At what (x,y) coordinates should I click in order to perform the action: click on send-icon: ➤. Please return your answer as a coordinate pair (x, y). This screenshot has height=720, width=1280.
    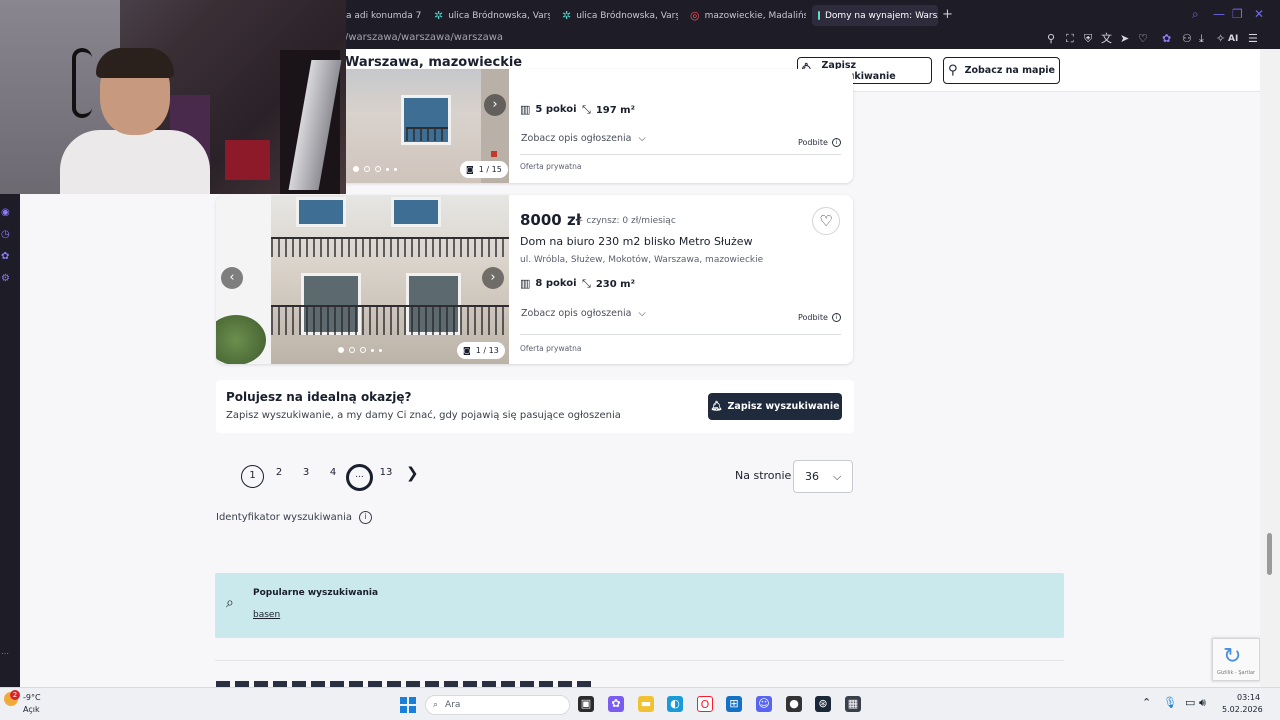
    Looking at the image, I should click on (1124, 39).